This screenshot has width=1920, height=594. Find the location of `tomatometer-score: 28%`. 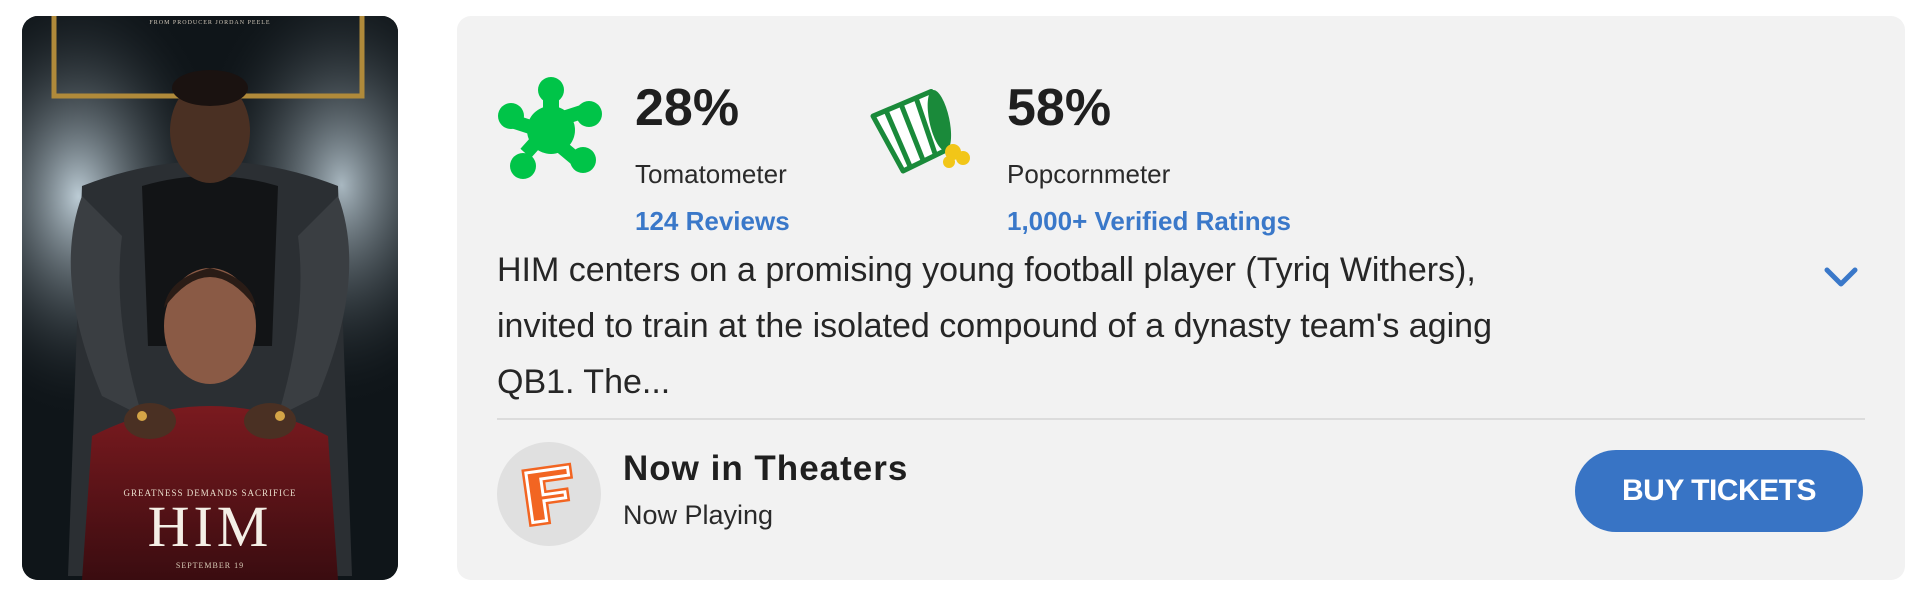

tomatometer-score: 28% is located at coordinates (687, 108).